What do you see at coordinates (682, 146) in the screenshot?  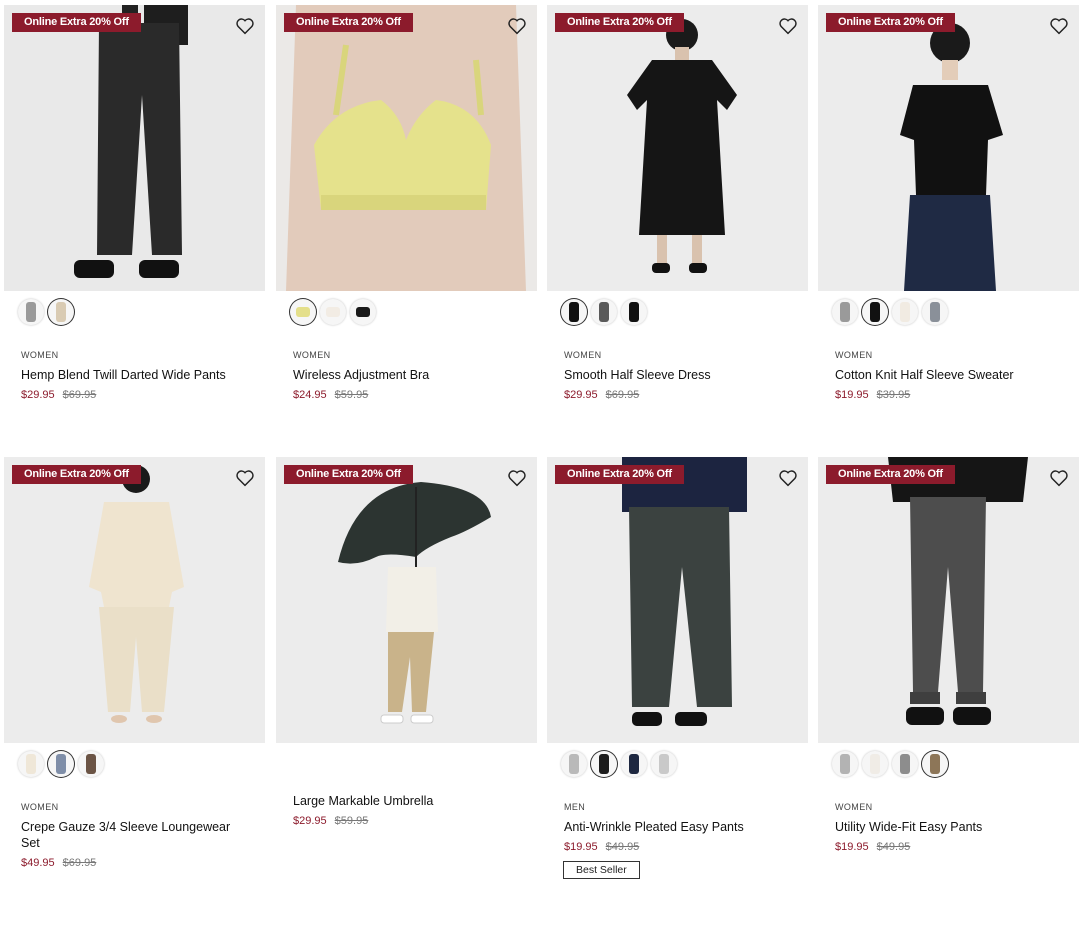 I see `product-photo-dress` at bounding box center [682, 146].